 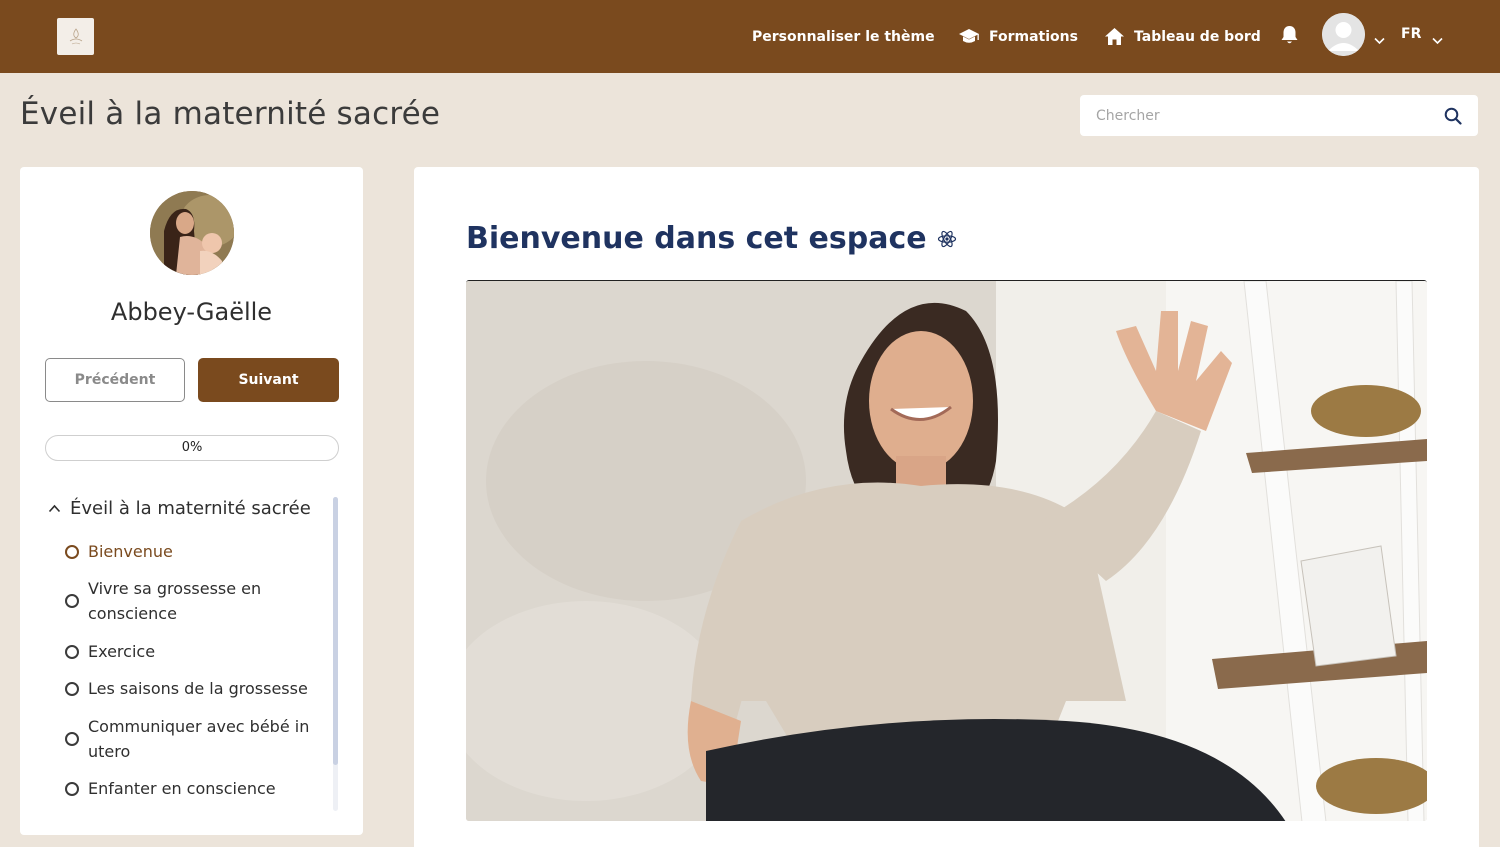 I want to click on lesson-title: Bienvenue dans cet espace, so click(x=711, y=238).